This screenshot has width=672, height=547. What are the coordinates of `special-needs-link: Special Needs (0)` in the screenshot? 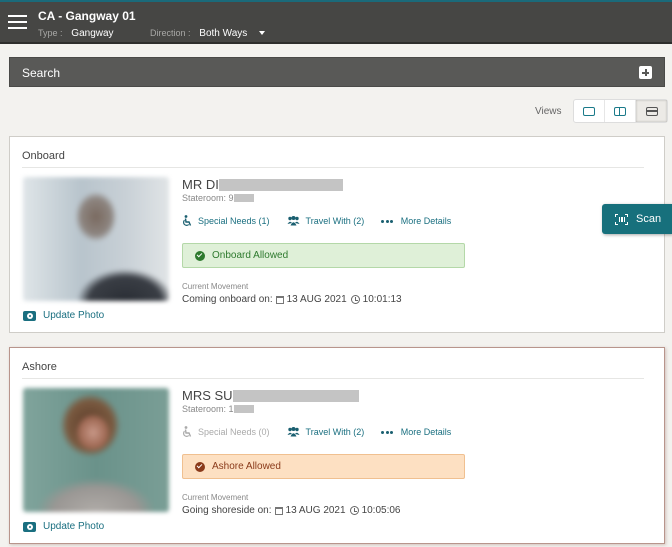 It's located at (226, 432).